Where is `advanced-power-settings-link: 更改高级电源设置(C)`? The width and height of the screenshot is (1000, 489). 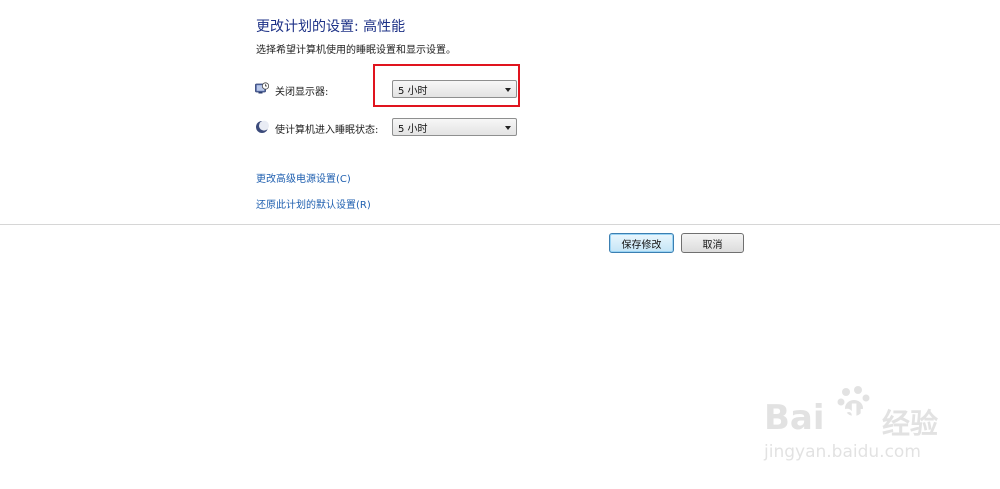 advanced-power-settings-link: 更改高级电源设置(C) is located at coordinates (303, 177).